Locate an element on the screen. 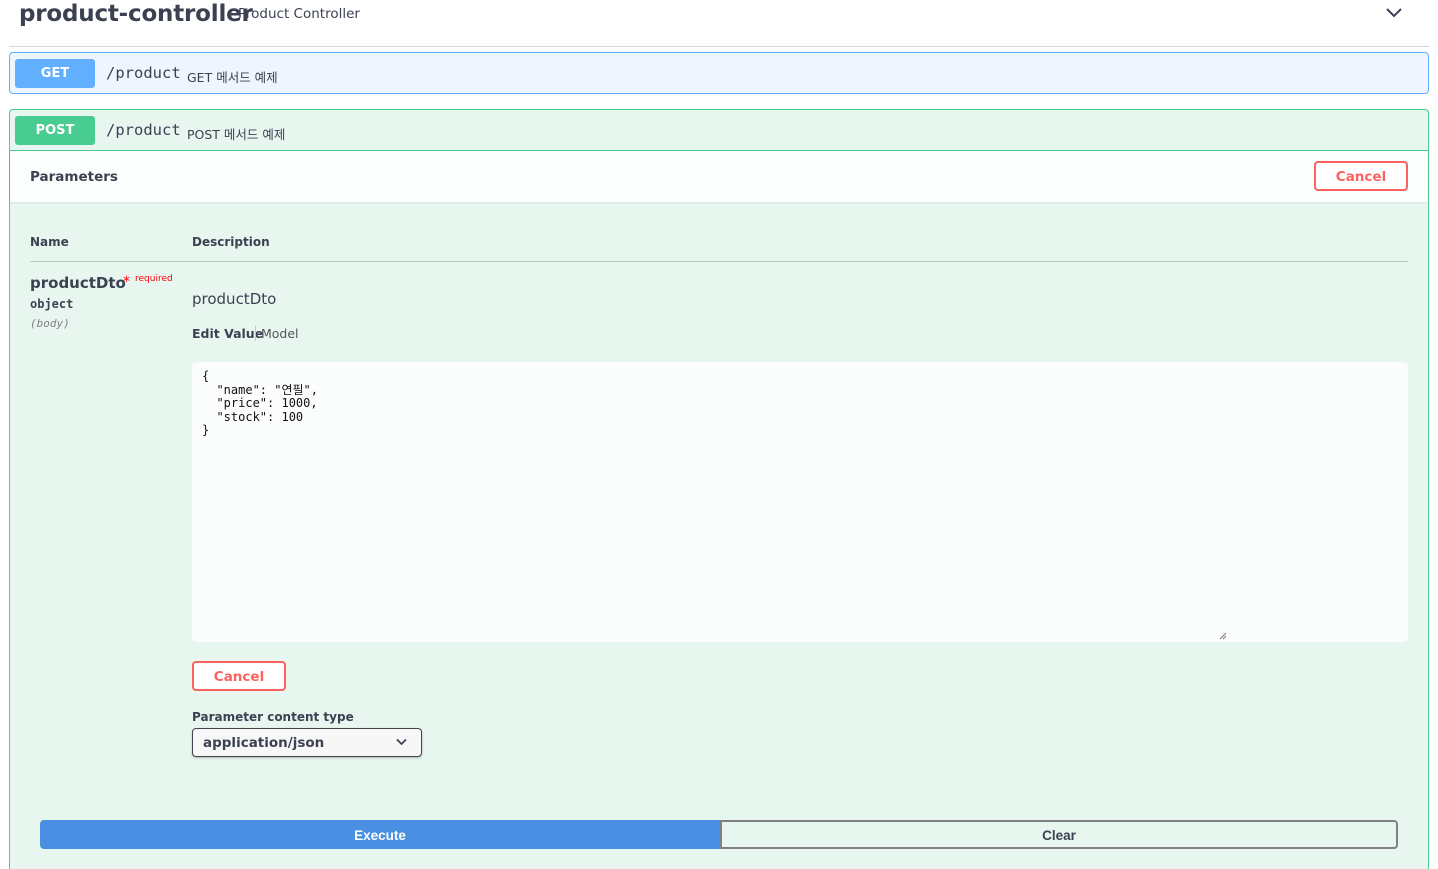  content-type-label: Parameter content type is located at coordinates (273, 717).